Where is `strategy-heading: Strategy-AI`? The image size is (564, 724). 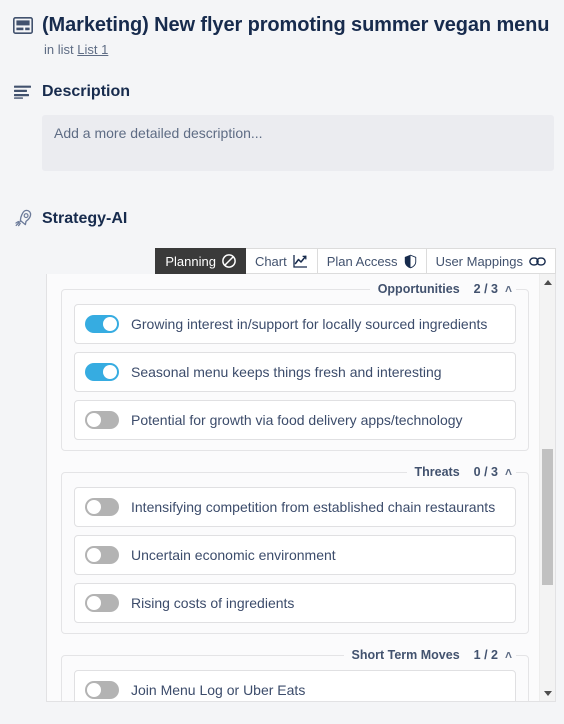 strategy-heading: Strategy-AI is located at coordinates (85, 218).